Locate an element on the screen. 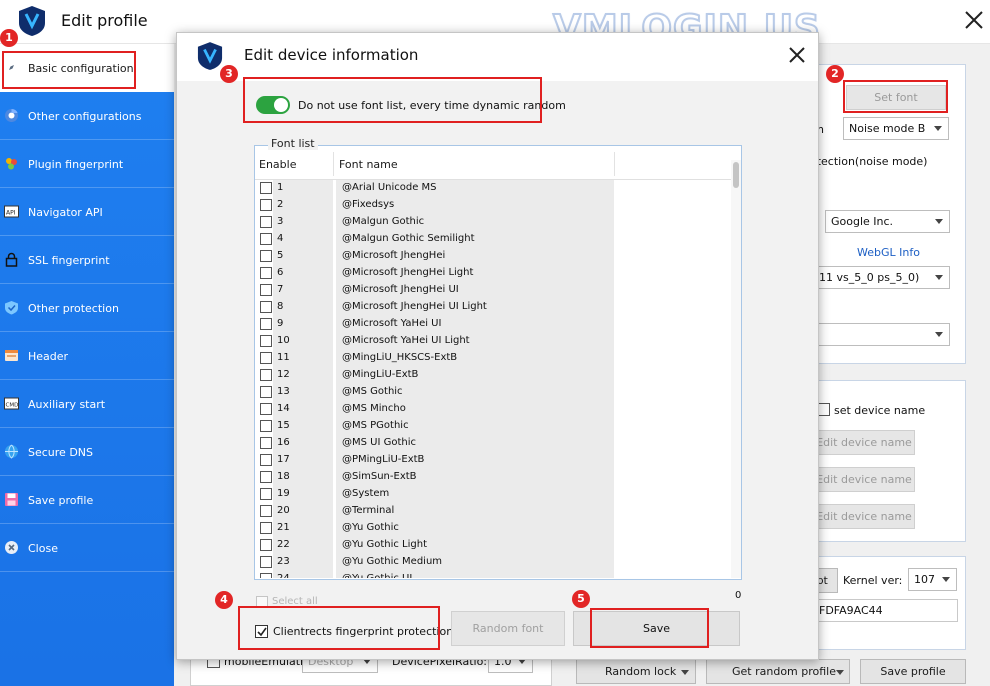 This screenshot has width=990, height=686. font-row: 11 @MingLiU_HKSCS-ExtB is located at coordinates (493, 358).